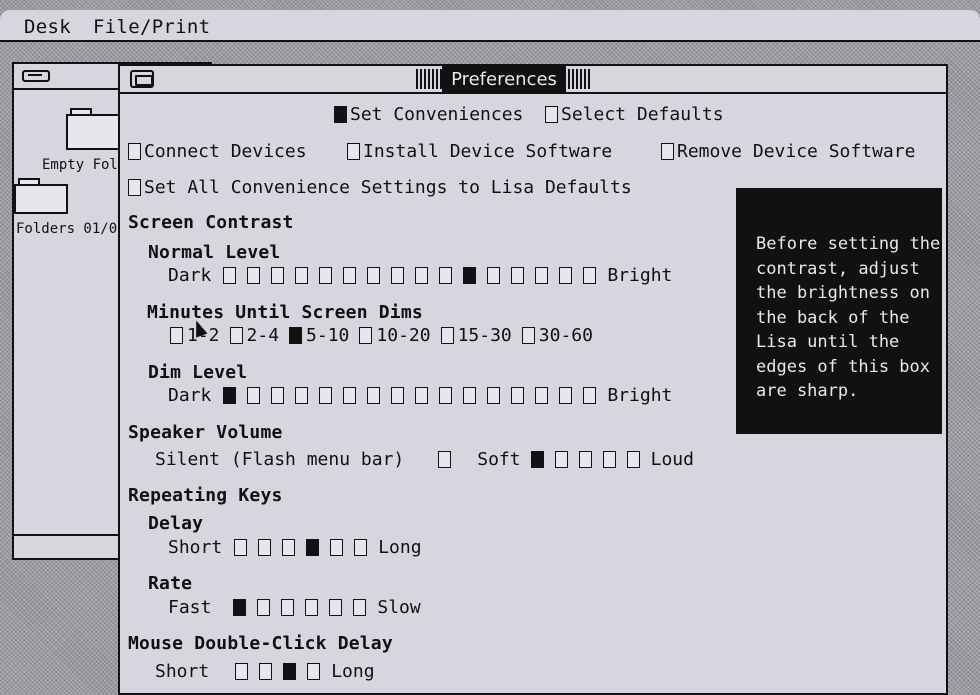 This screenshot has height=695, width=980. I want to click on speaker-volume-boxes, so click(590, 459).